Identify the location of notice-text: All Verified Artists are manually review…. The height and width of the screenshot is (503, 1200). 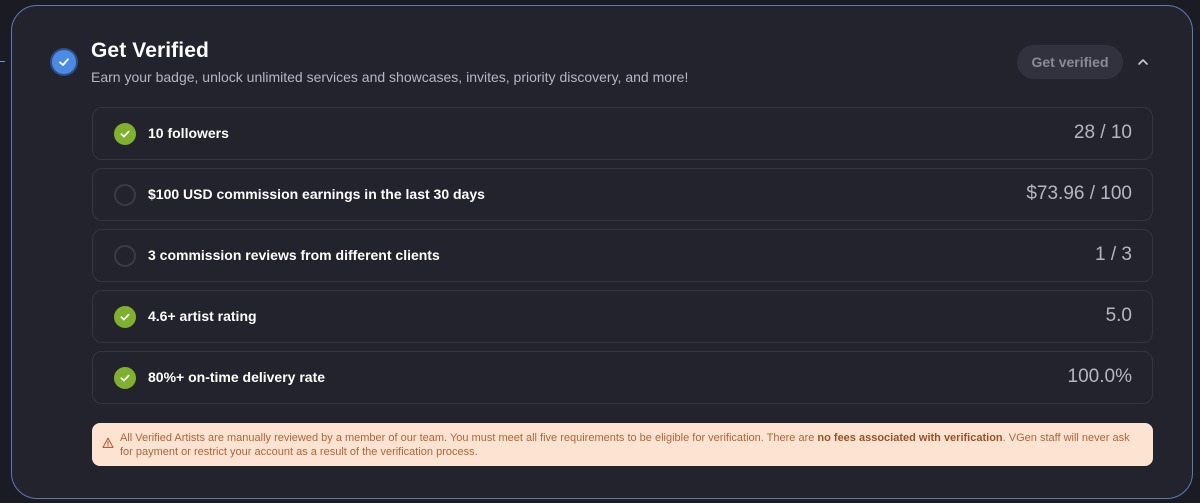
(469, 438).